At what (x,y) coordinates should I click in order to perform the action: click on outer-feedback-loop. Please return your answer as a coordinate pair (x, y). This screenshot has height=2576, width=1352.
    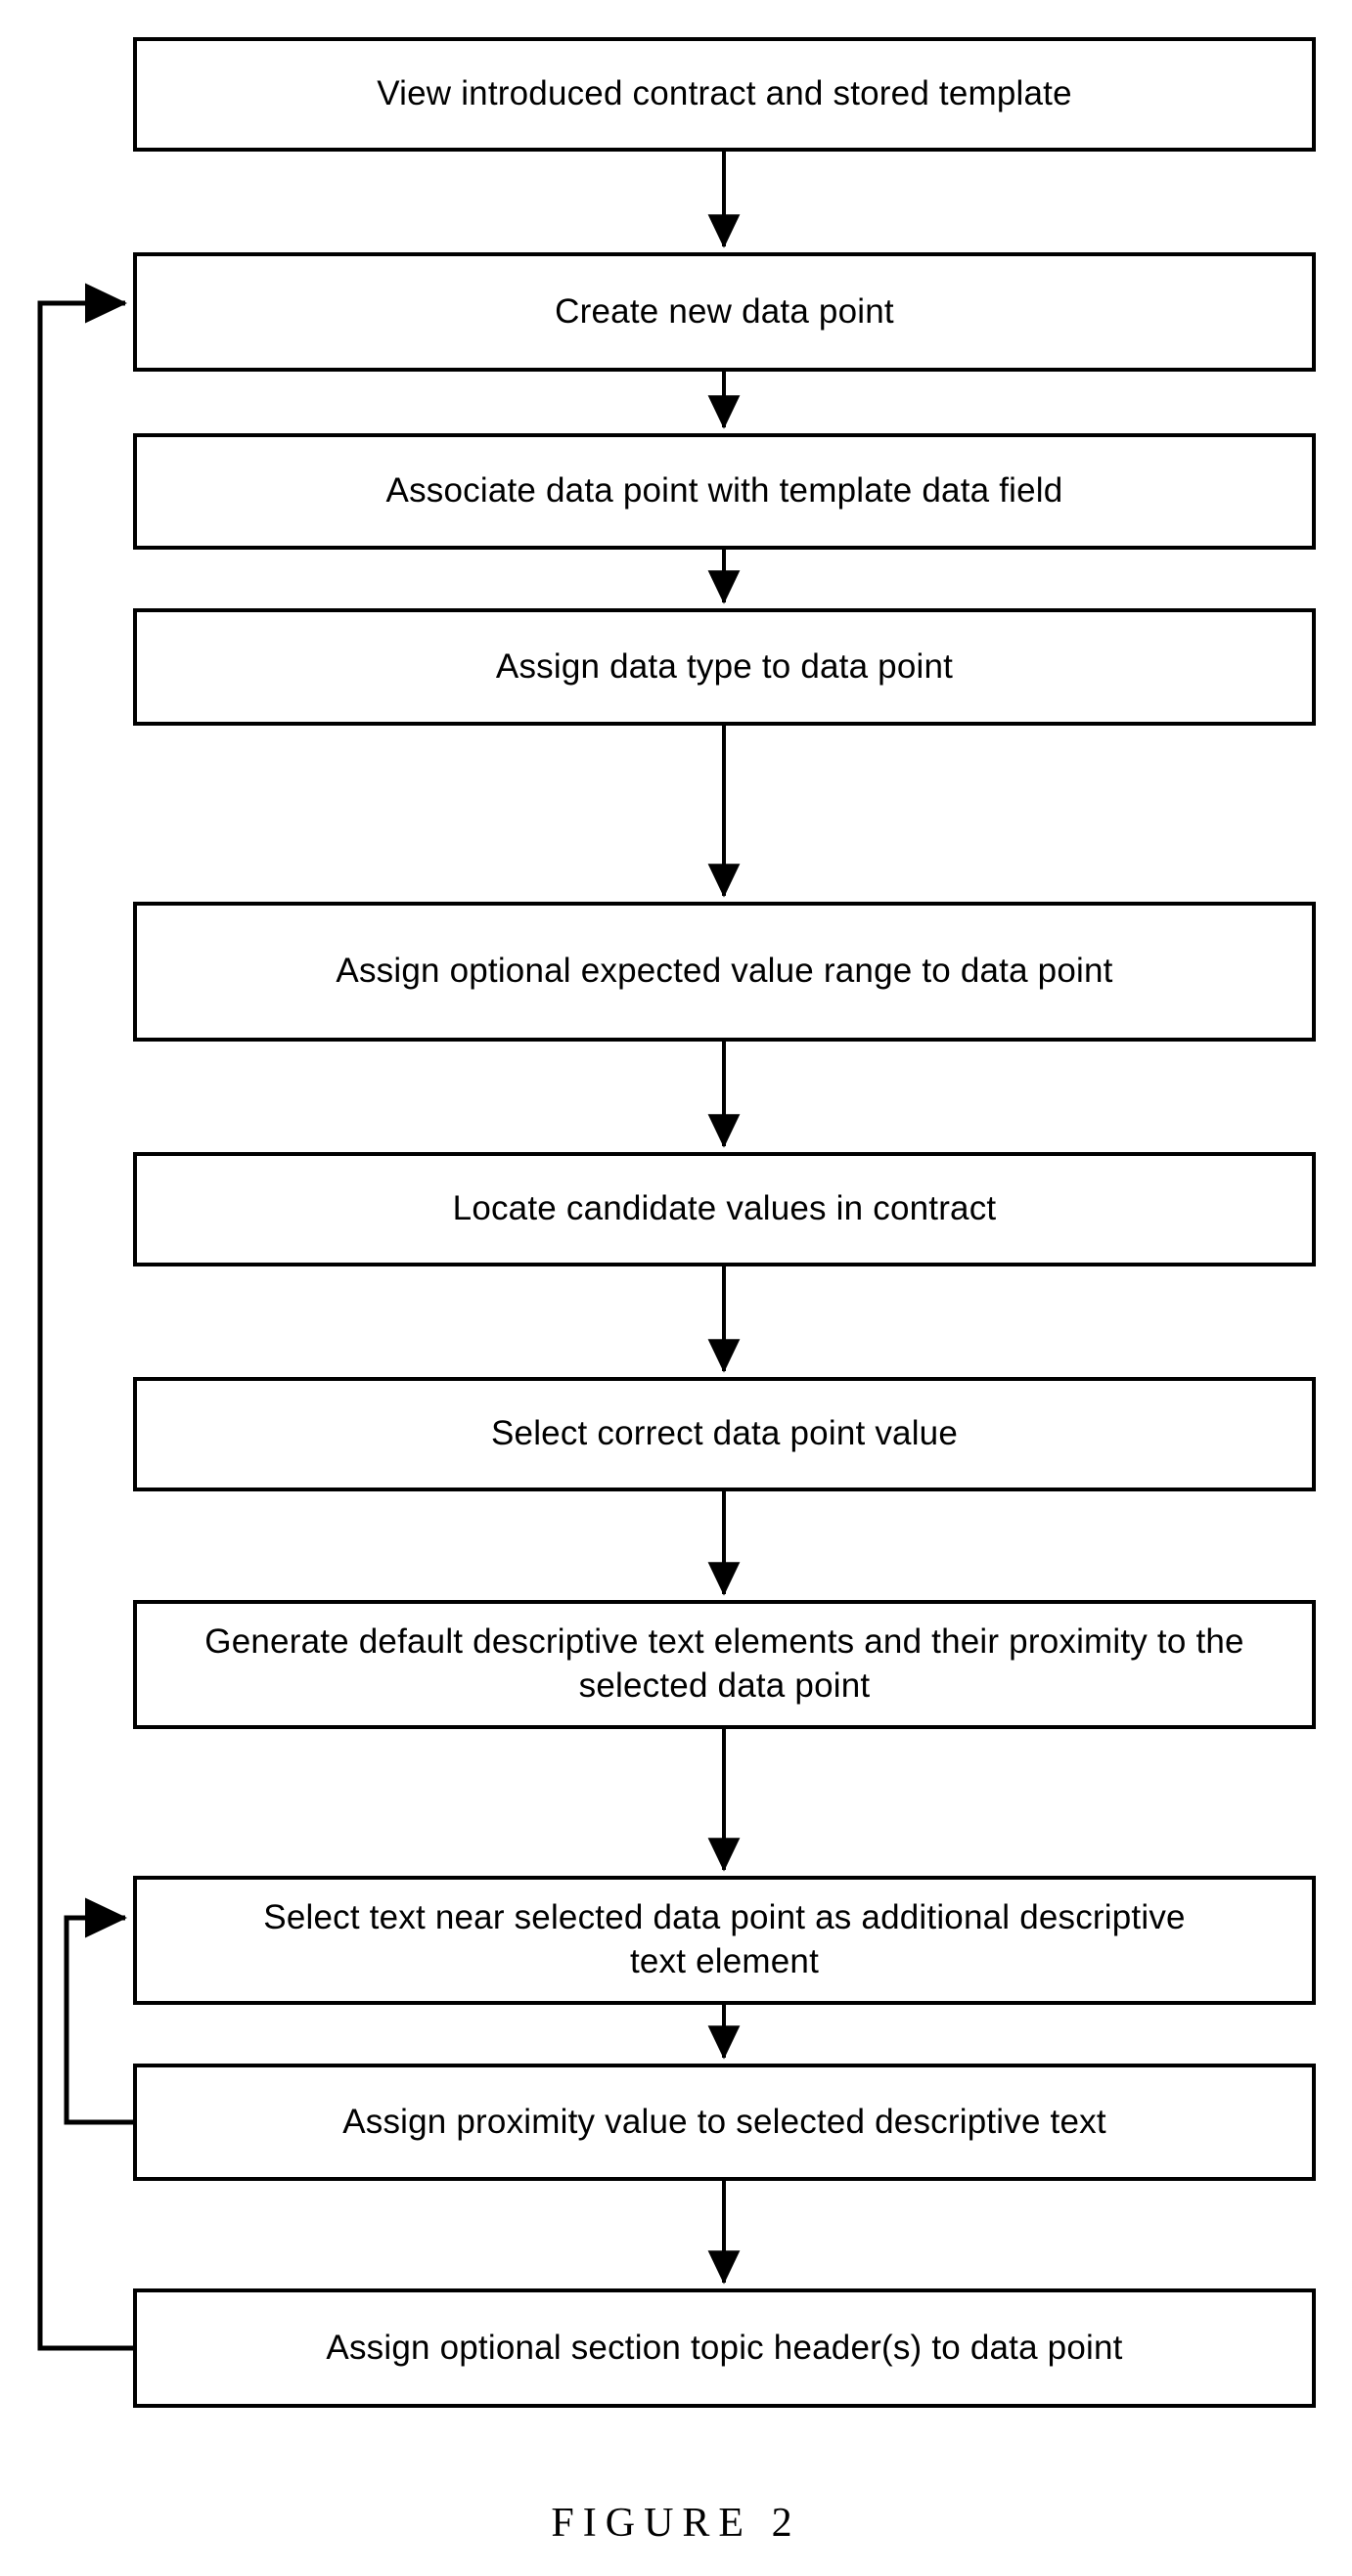
    Looking at the image, I should click on (85, 1317).